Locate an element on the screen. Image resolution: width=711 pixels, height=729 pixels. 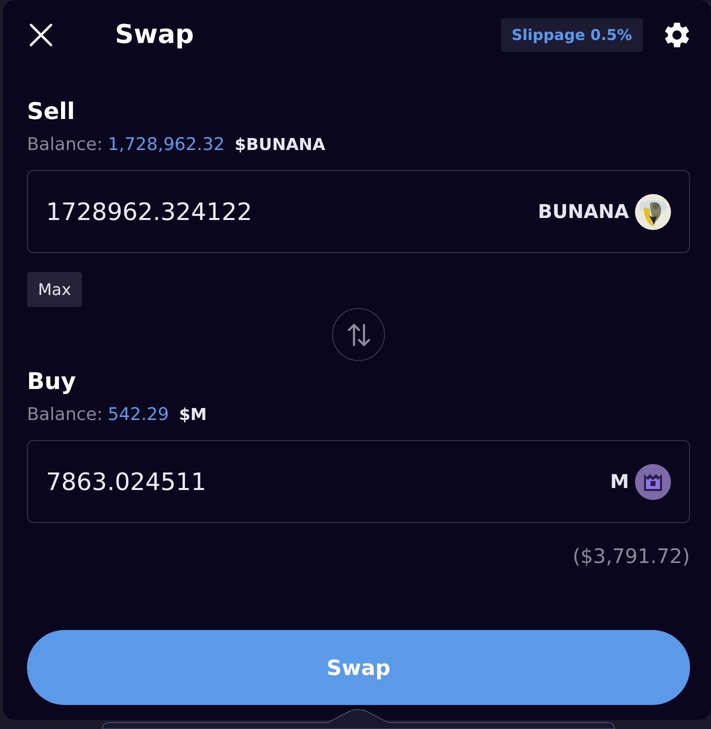
max-button: Max is located at coordinates (54, 289).